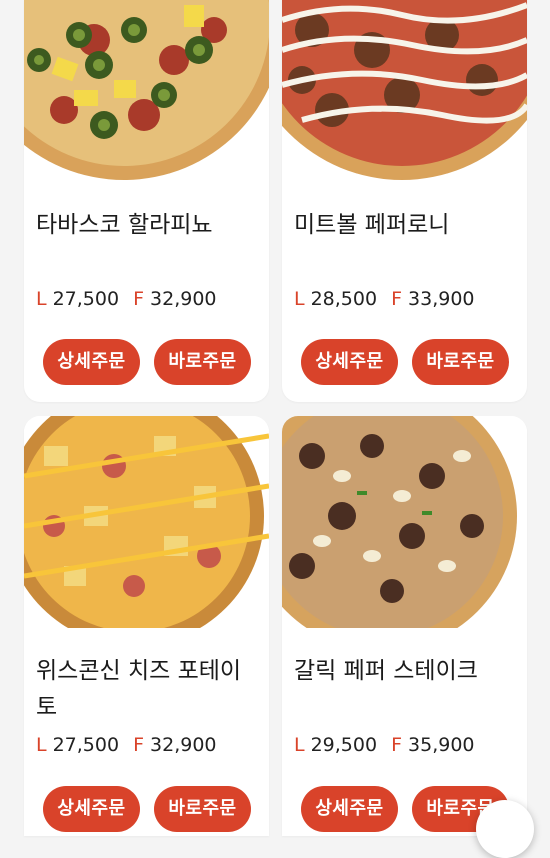  I want to click on pizza-name: 미트볼 페퍼로니, so click(372, 225).